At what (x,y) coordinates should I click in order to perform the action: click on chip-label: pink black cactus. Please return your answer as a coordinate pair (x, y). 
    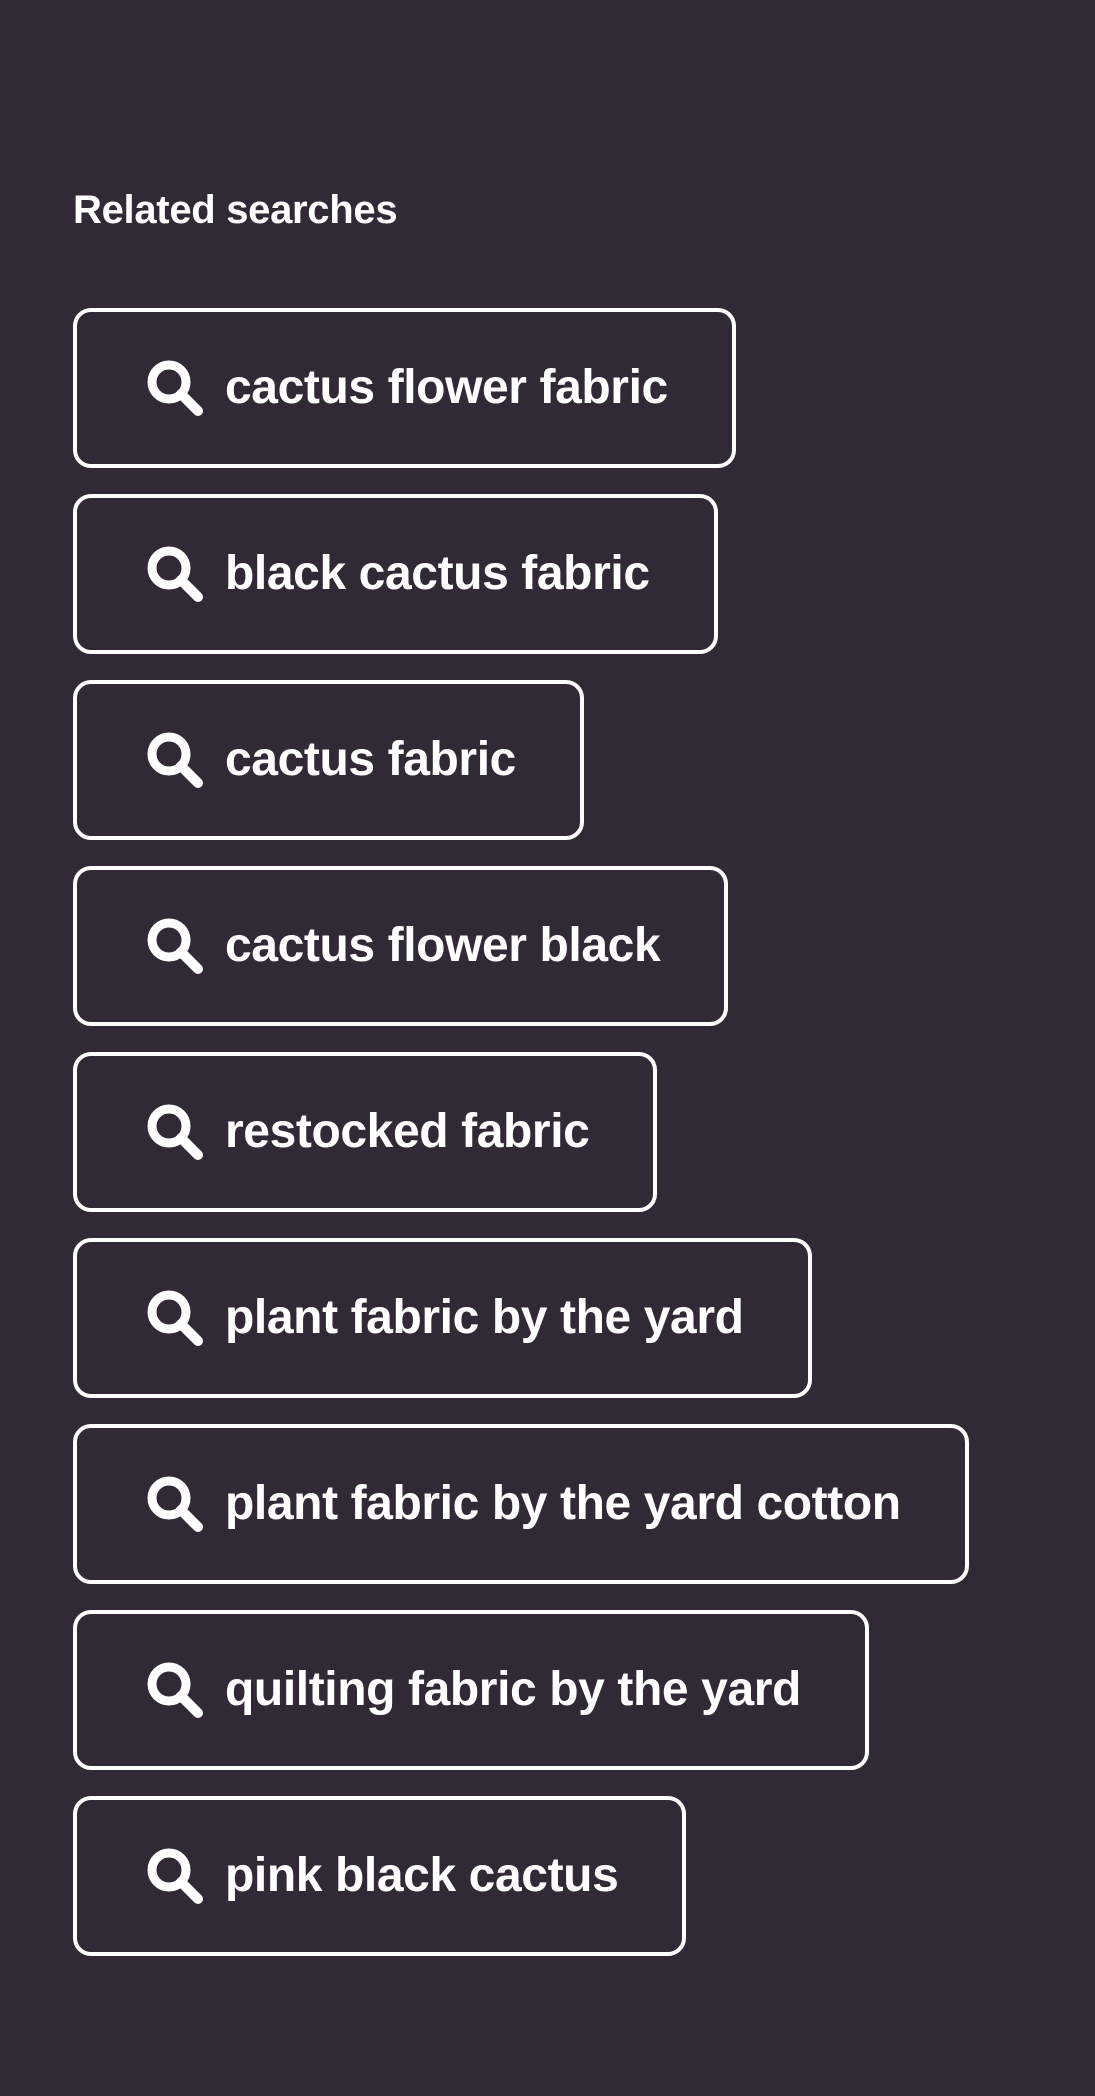
    Looking at the image, I should click on (422, 1875).